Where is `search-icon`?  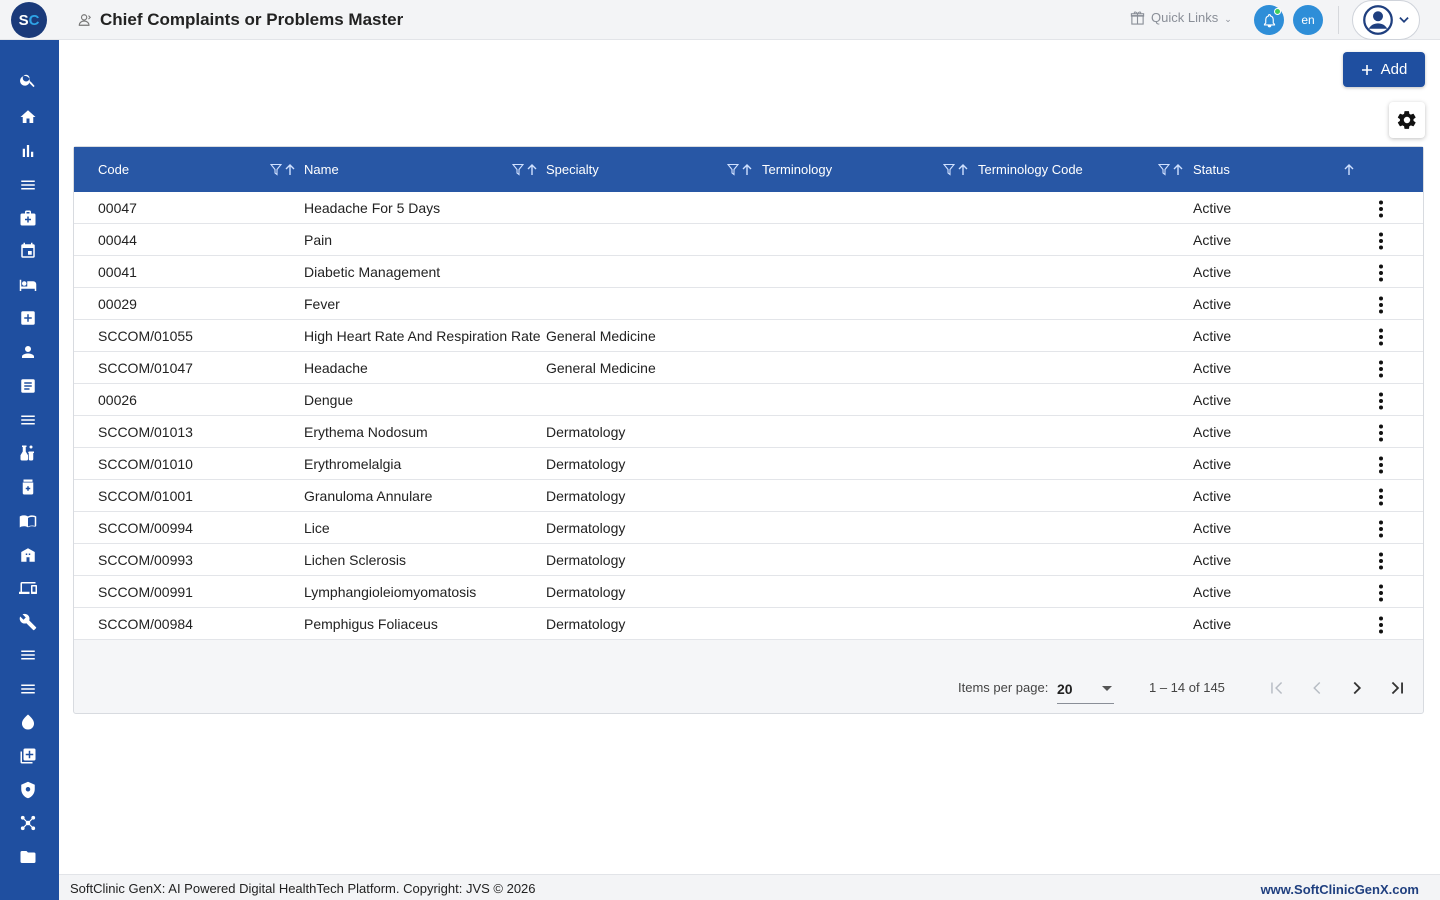
search-icon is located at coordinates (28, 80).